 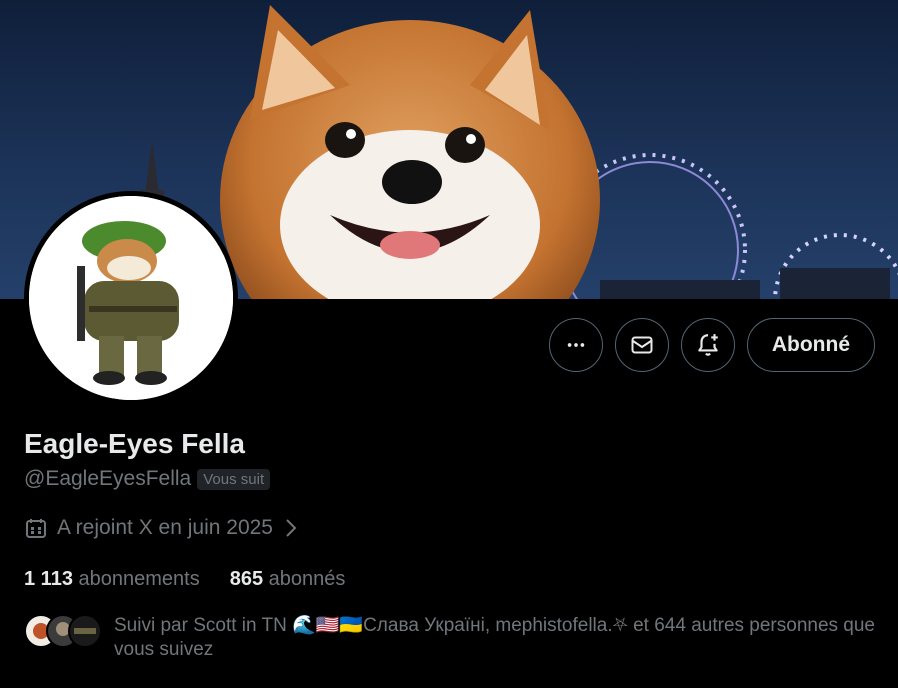 I want to click on bell-plus-icon, so click(x=708, y=345).